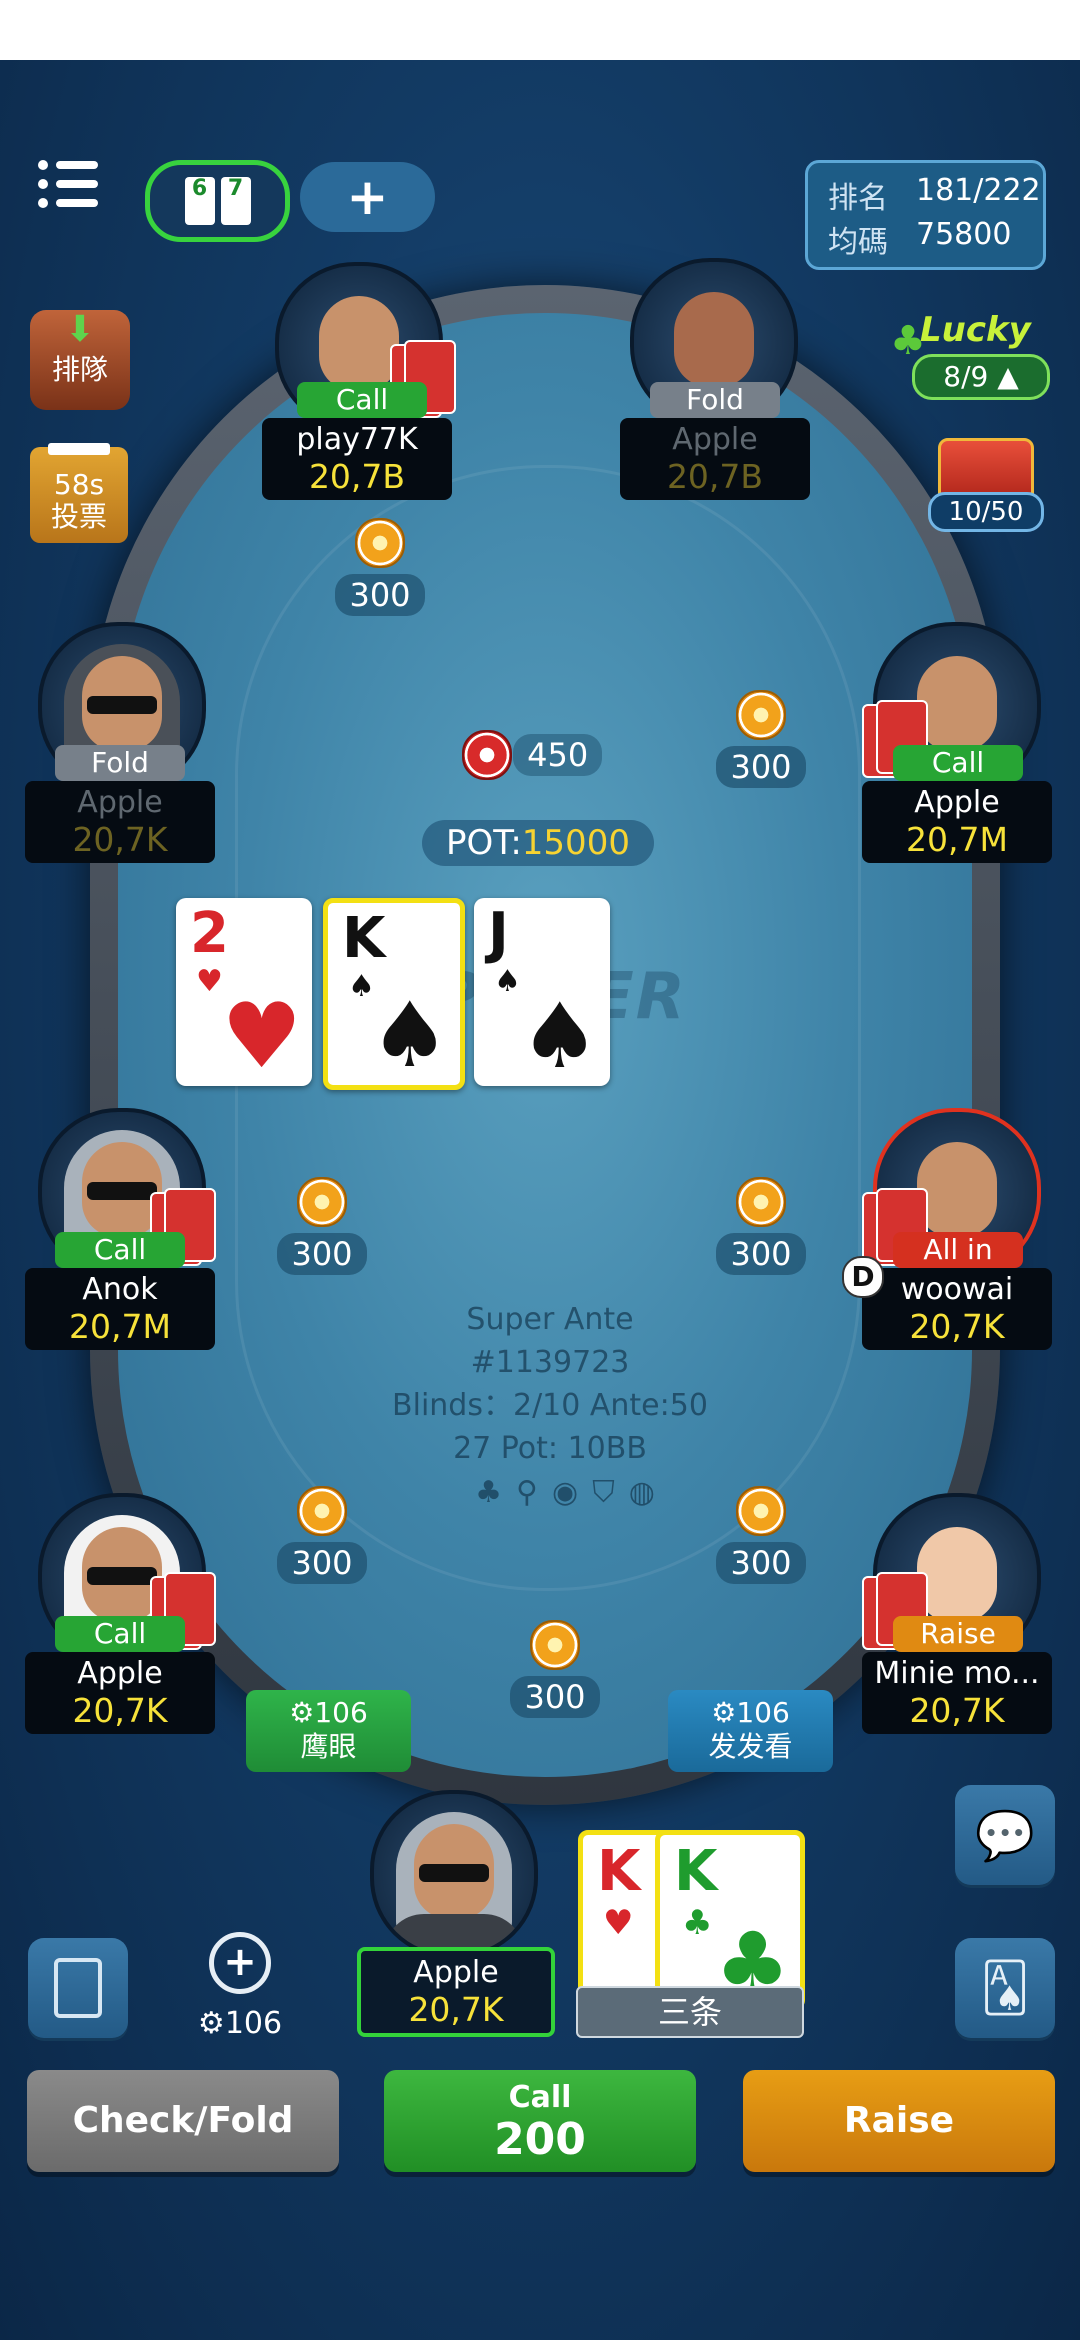 This screenshot has width=1080, height=2340. Describe the element at coordinates (328, 1746) in the screenshot. I see `hawkeye-label: 鹰眼` at that location.